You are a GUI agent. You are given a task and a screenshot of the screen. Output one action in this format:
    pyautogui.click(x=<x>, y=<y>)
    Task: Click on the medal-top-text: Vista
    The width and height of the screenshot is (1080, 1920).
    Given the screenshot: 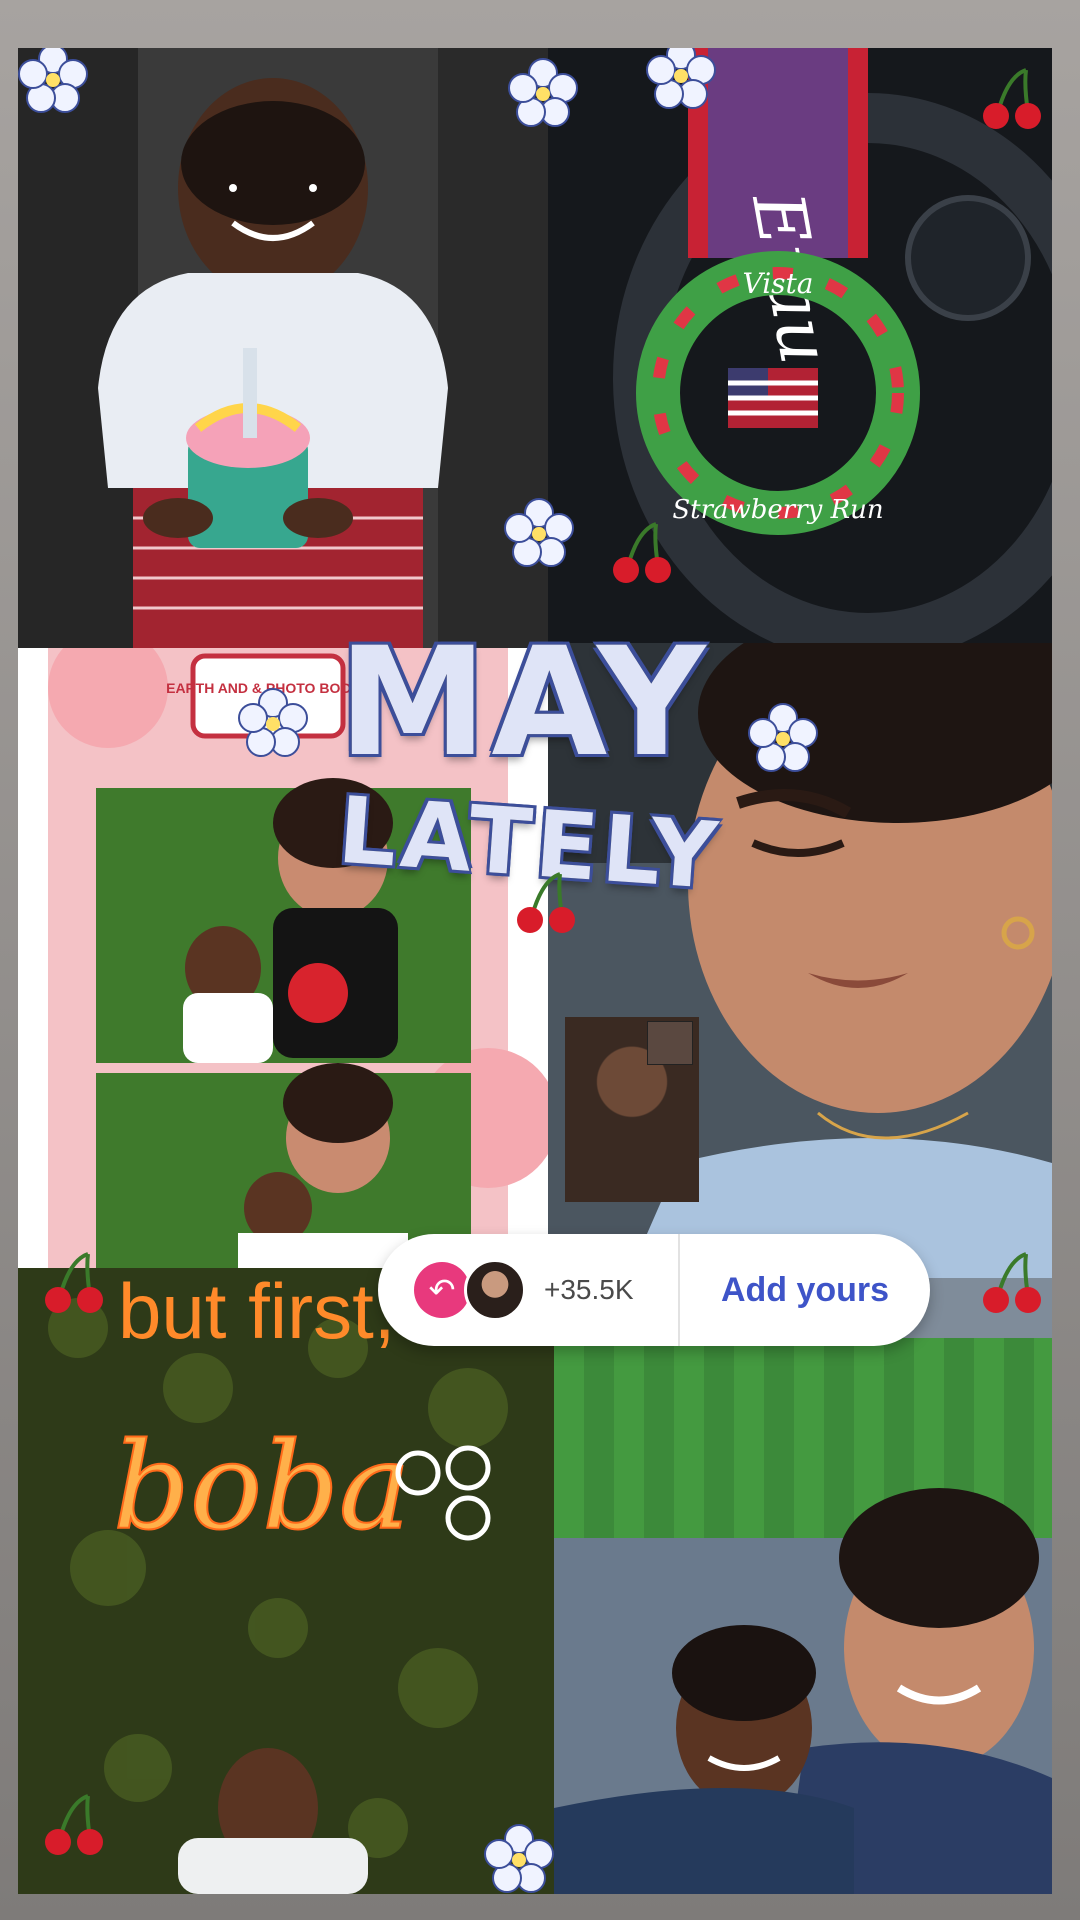 What is the action you would take?
    pyautogui.click(x=778, y=283)
    